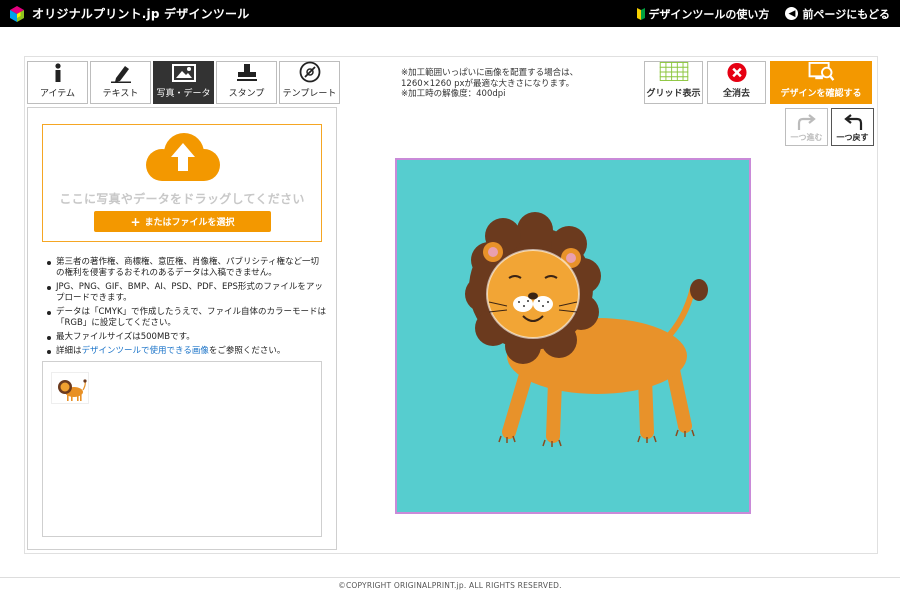  What do you see at coordinates (673, 82) in the screenshot?
I see `grid-toggle-button: グリッド表示` at bounding box center [673, 82].